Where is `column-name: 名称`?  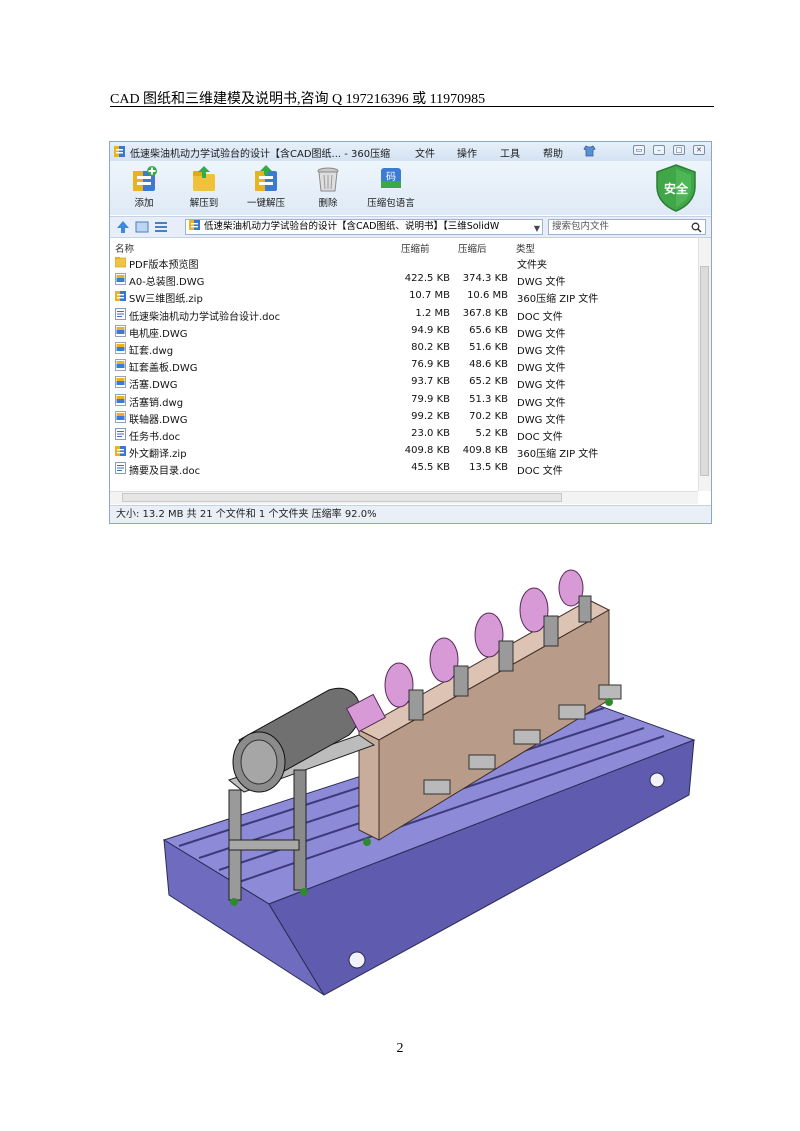 column-name: 名称 is located at coordinates (124, 248).